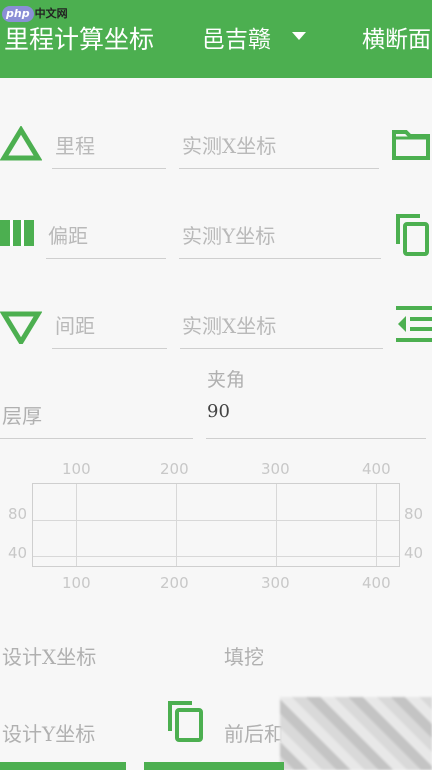 The width and height of the screenshot is (432, 770). What do you see at coordinates (376, 583) in the screenshot?
I see `x-tick-bottom-400: 400` at bounding box center [376, 583].